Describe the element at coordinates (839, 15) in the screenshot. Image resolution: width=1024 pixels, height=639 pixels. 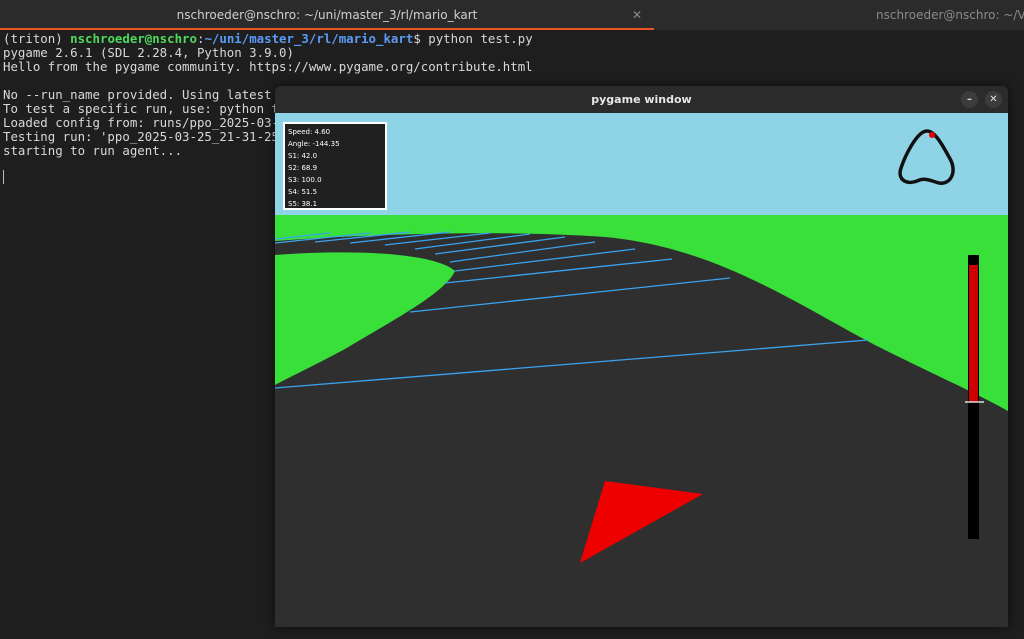
I see `terminal-tab-inactive: nschroeder@nschro: ~/Videos` at that location.